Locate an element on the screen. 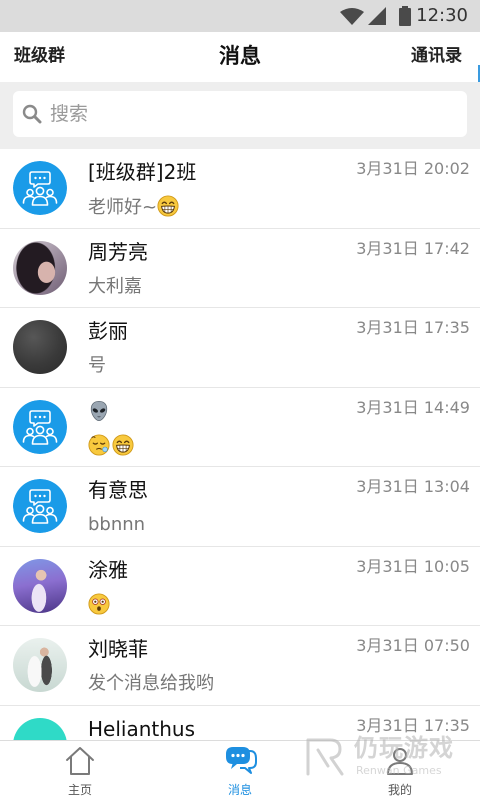 This screenshot has width=480, height=801. conversation-name: 有意思 is located at coordinates (118, 490).